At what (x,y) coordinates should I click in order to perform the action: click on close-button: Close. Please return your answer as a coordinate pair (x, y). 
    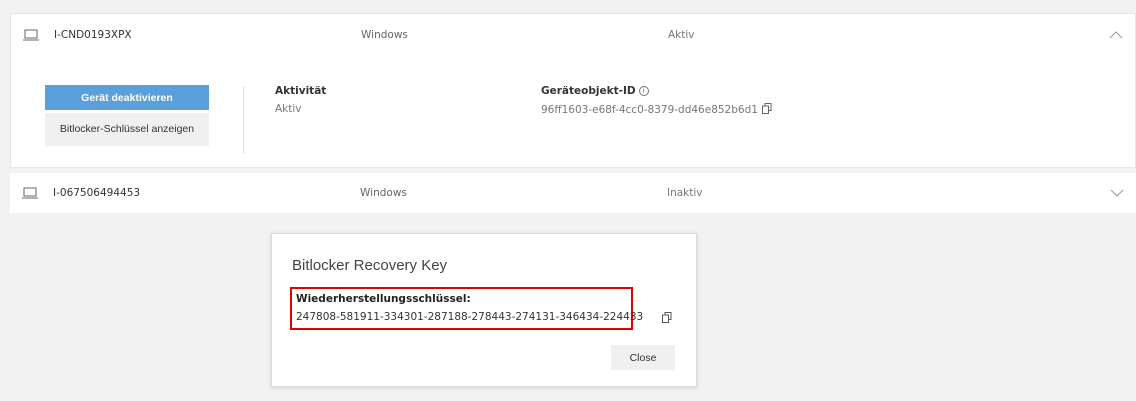
    Looking at the image, I should click on (643, 357).